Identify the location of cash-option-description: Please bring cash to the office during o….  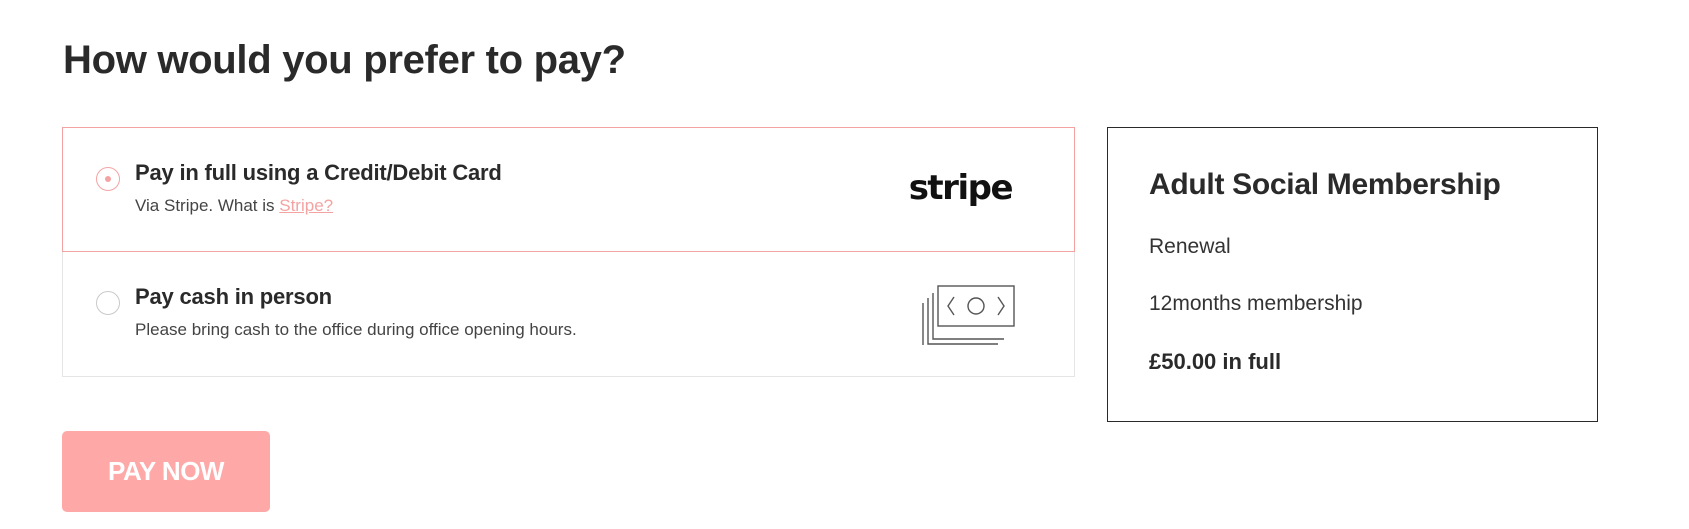
(356, 329).